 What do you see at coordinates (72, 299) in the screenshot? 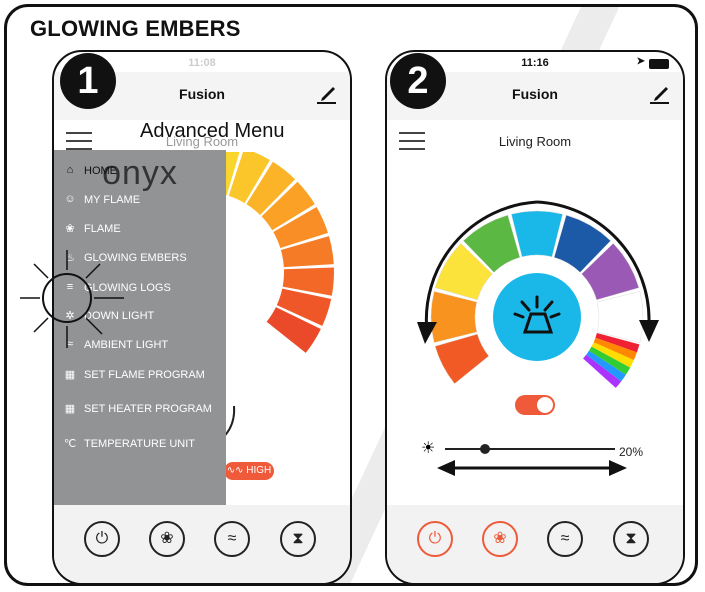
I see `highlight-callout` at bounding box center [72, 299].